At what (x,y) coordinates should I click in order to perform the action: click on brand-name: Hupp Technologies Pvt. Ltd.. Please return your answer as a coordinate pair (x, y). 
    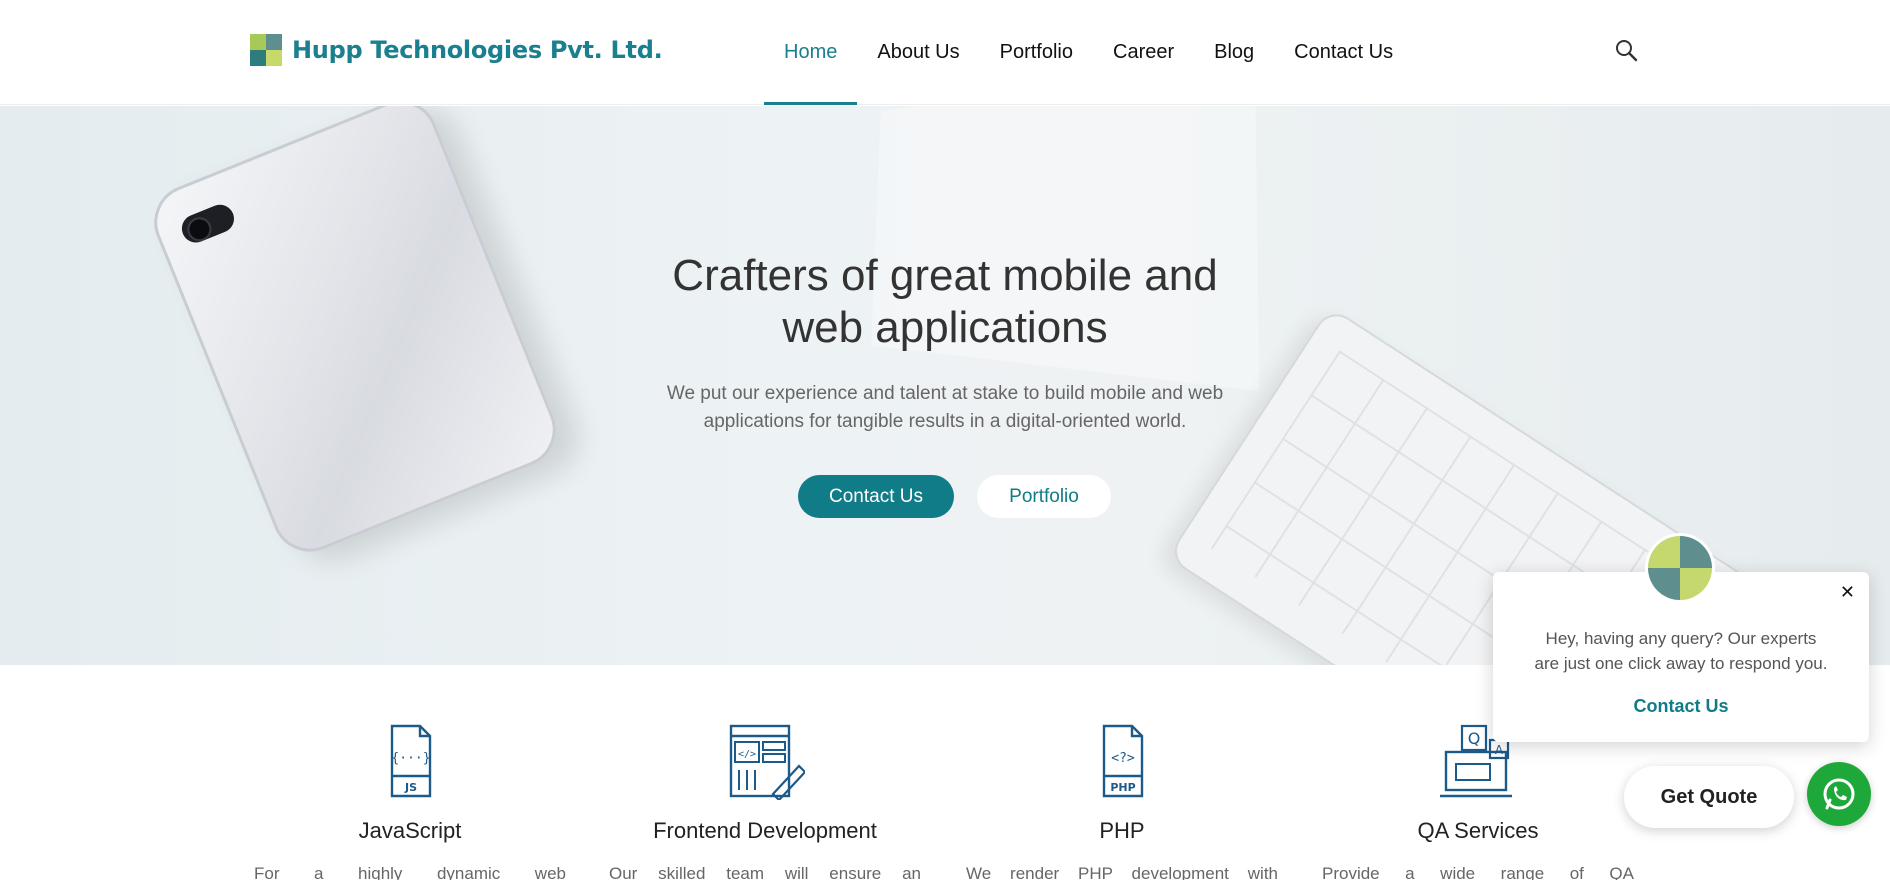
    Looking at the image, I should click on (477, 50).